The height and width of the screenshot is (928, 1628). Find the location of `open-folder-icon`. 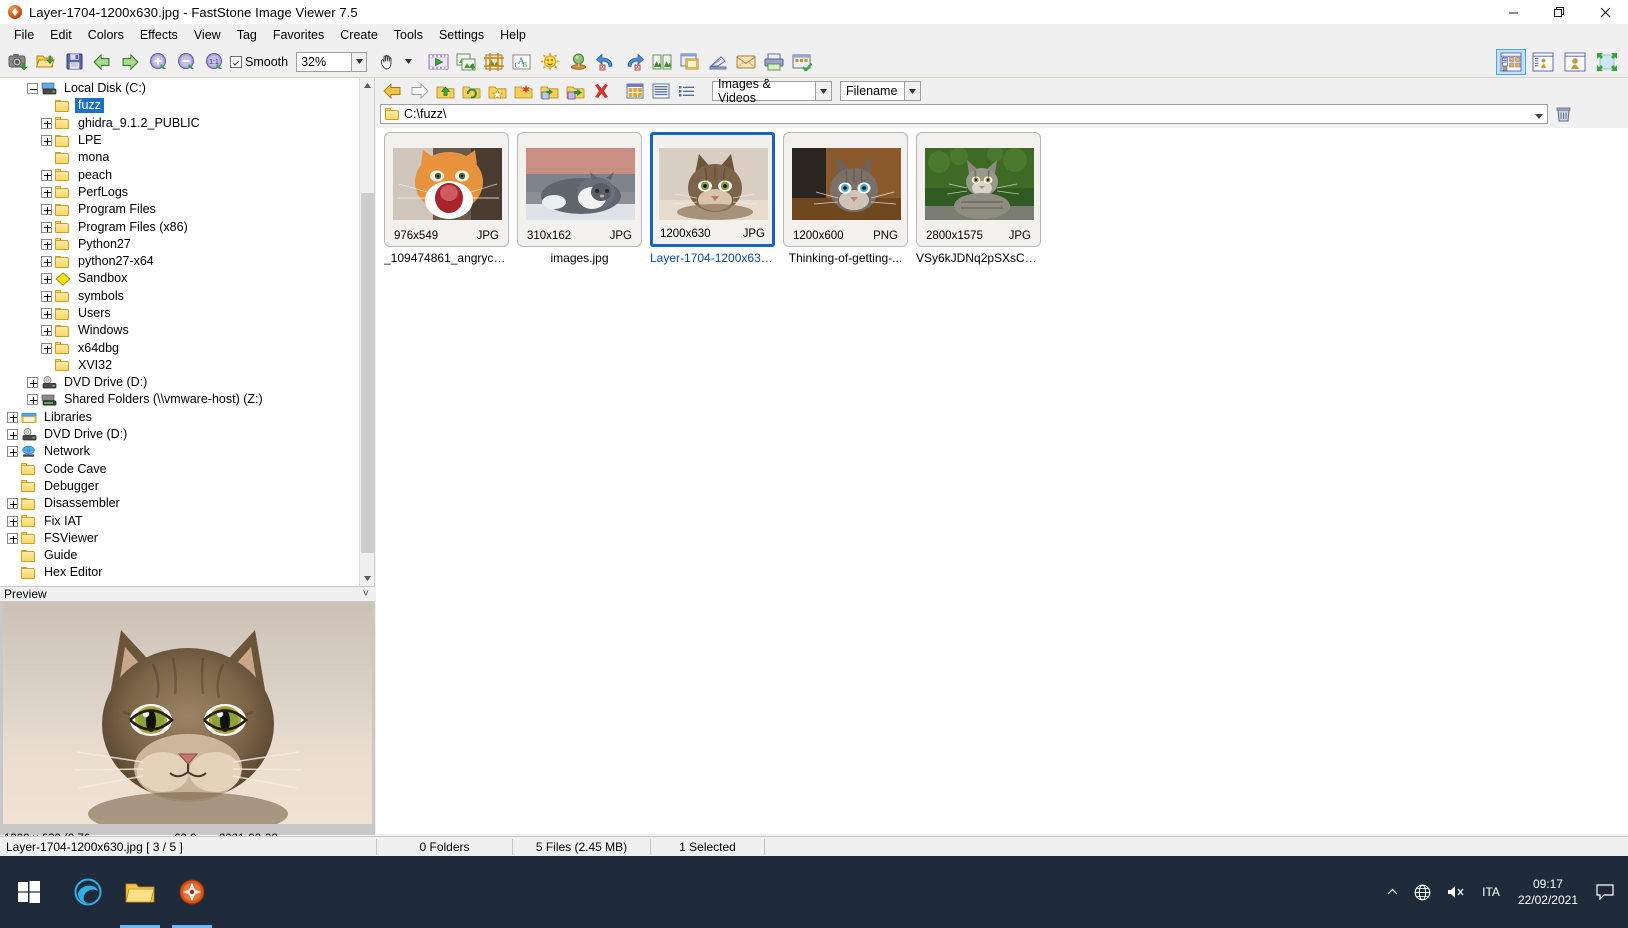

open-folder-icon is located at coordinates (46, 62).